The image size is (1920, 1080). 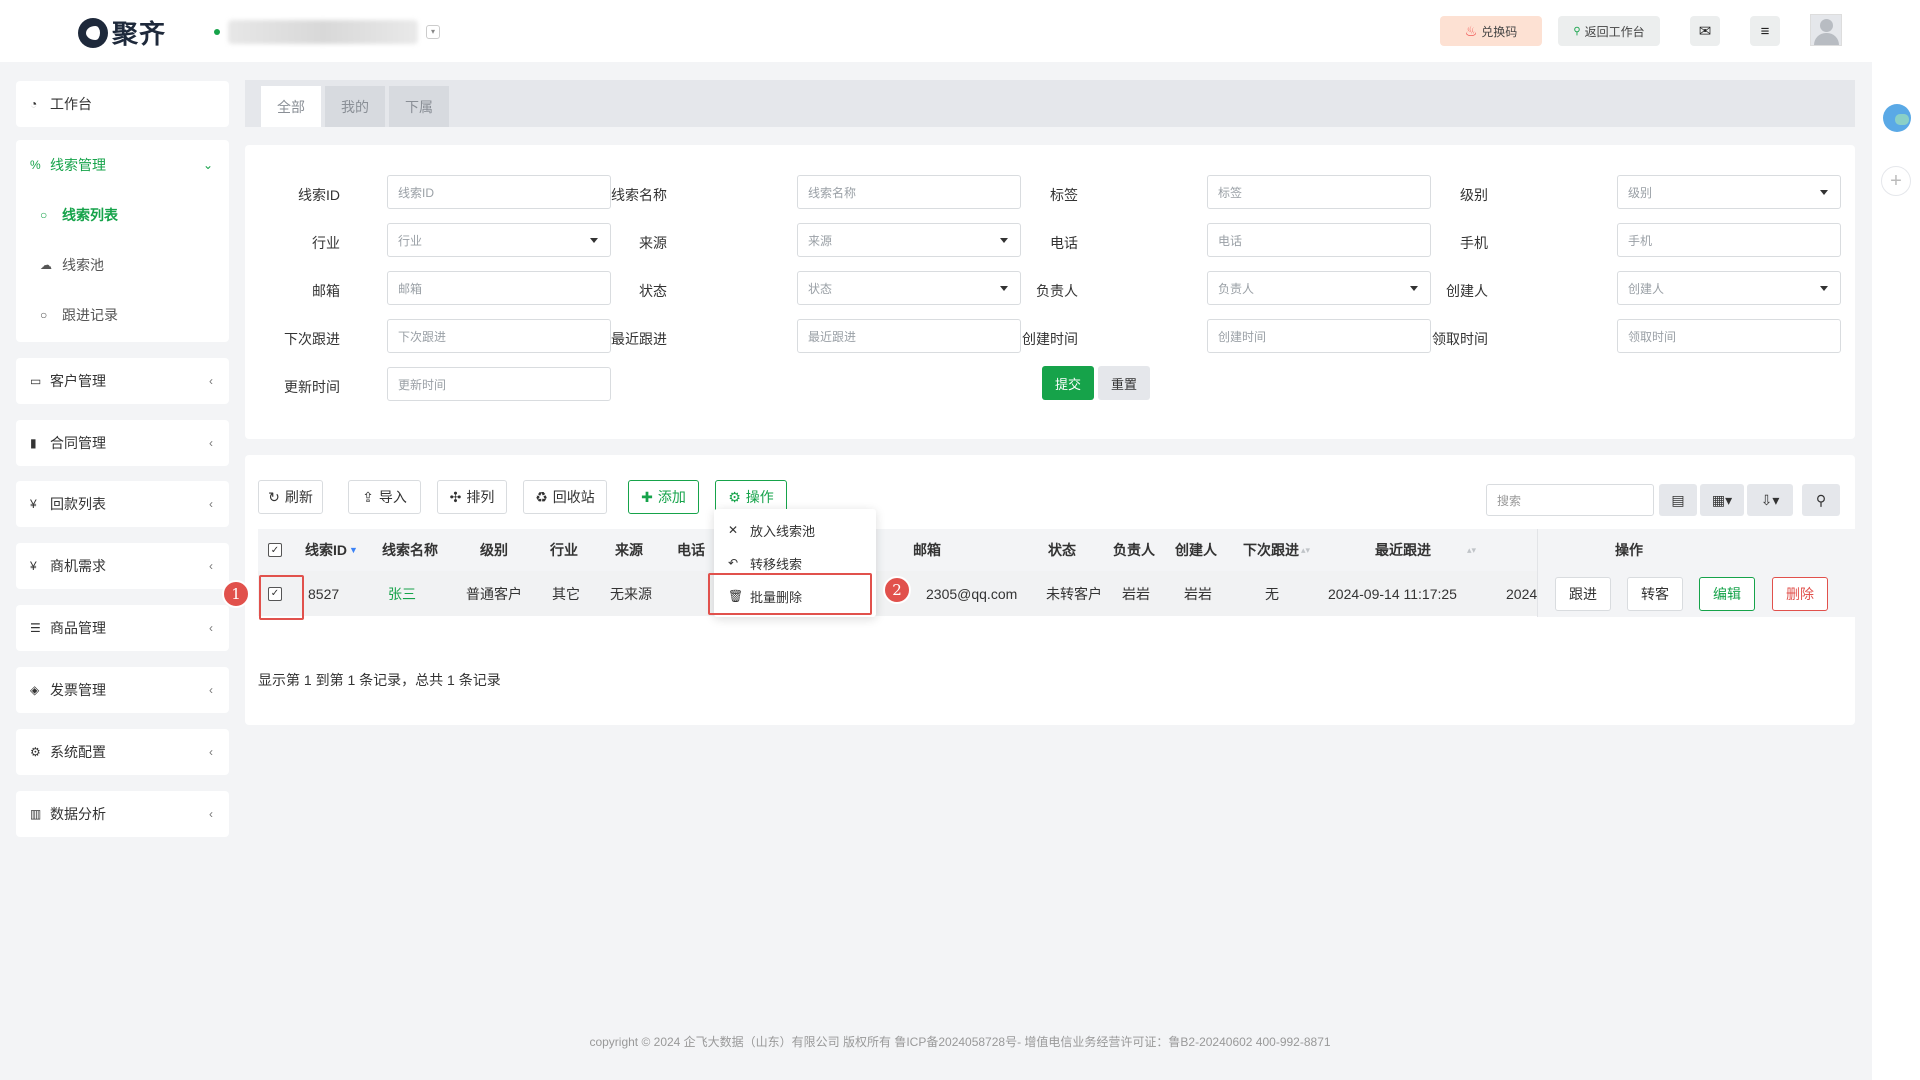 What do you see at coordinates (1697, 550) in the screenshot?
I see `actions-header-bg` at bounding box center [1697, 550].